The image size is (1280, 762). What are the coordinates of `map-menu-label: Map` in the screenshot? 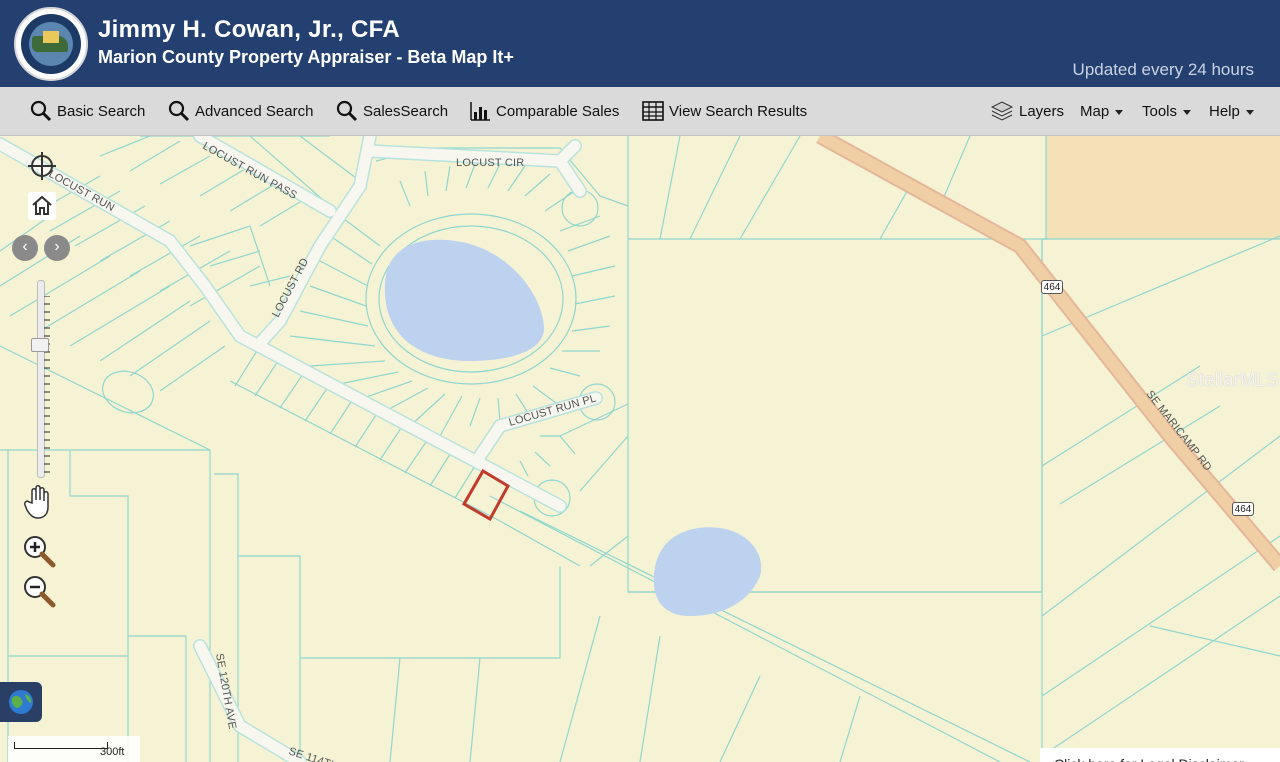 It's located at (1095, 111).